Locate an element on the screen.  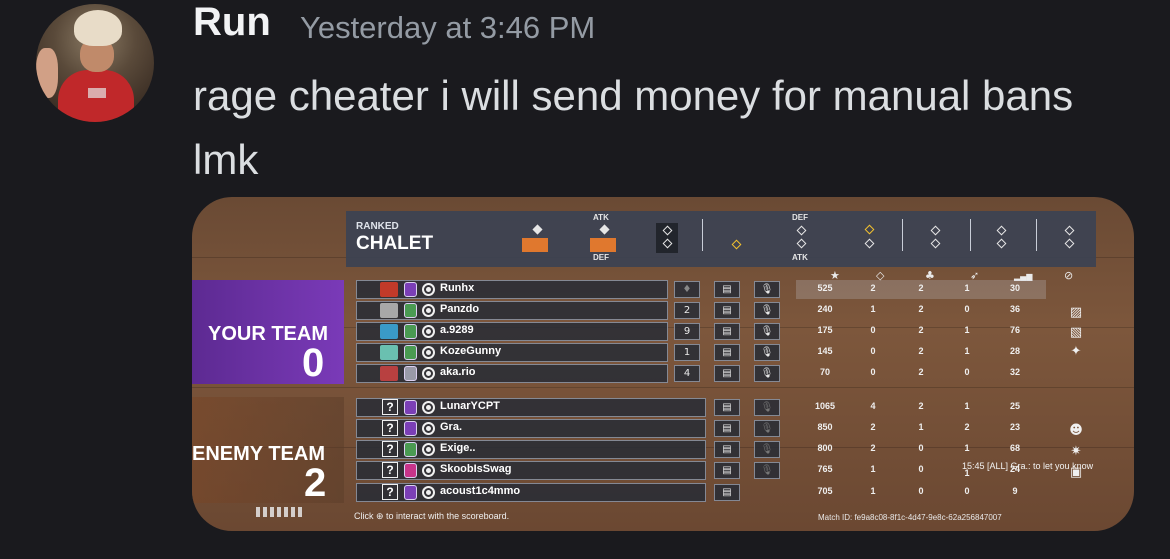
player-ping: 9 is located at coordinates (1015, 491).